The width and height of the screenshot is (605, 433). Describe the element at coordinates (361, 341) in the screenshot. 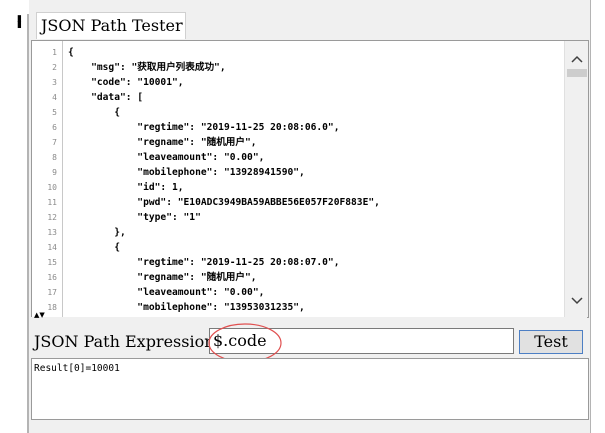

I see `json-path-expression-input` at that location.